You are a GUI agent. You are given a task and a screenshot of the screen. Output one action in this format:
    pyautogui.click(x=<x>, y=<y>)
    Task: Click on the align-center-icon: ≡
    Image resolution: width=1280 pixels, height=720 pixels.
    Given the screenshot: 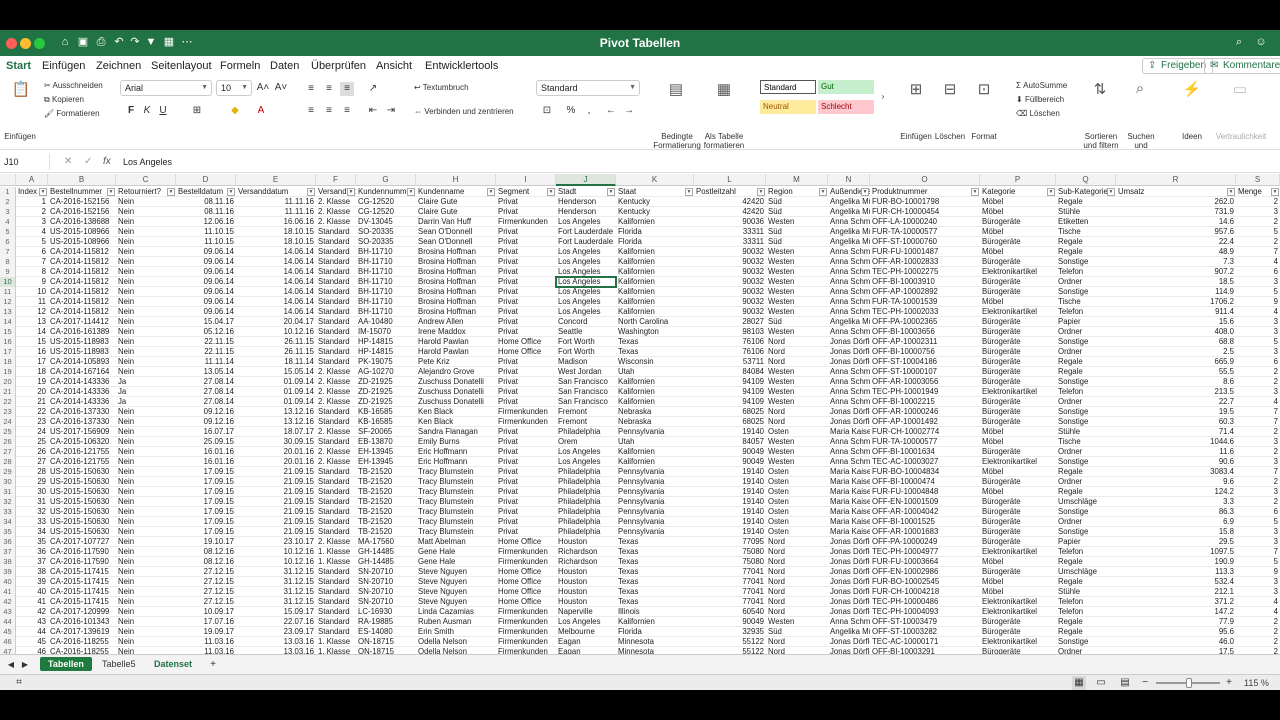 What is the action you would take?
    pyautogui.click(x=329, y=111)
    